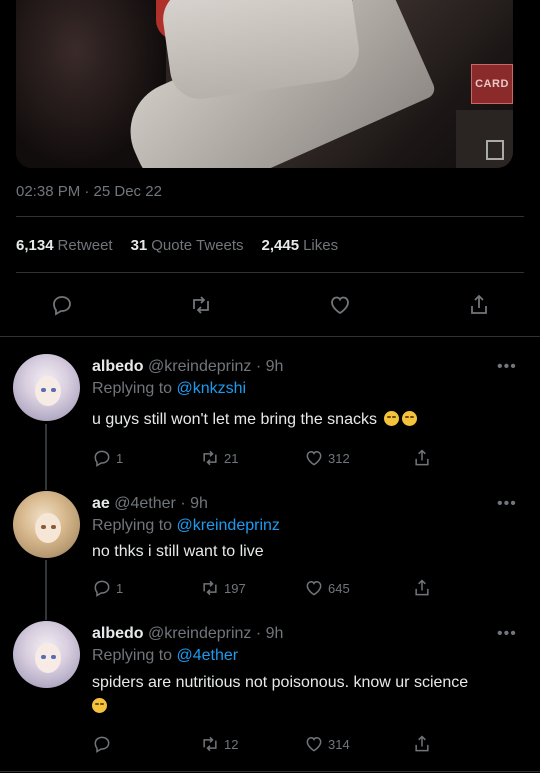  What do you see at coordinates (99, 705) in the screenshot?
I see `face-with-rolling-eyes-icon` at bounding box center [99, 705].